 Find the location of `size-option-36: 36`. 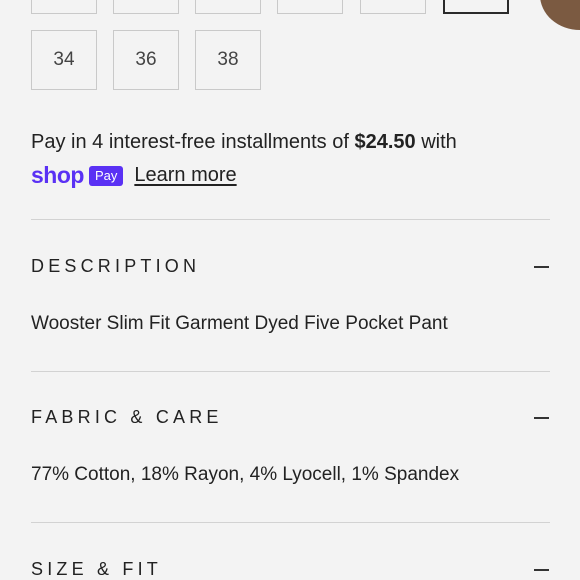

size-option-36: 36 is located at coordinates (146, 60).